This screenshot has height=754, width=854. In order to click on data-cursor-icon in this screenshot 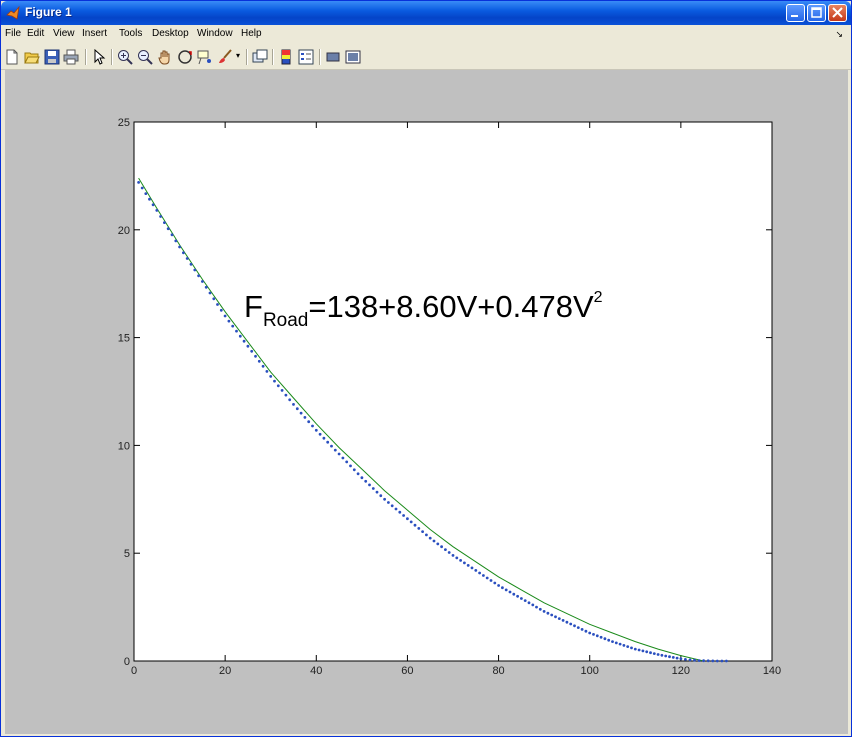, I will do `click(205, 57)`.